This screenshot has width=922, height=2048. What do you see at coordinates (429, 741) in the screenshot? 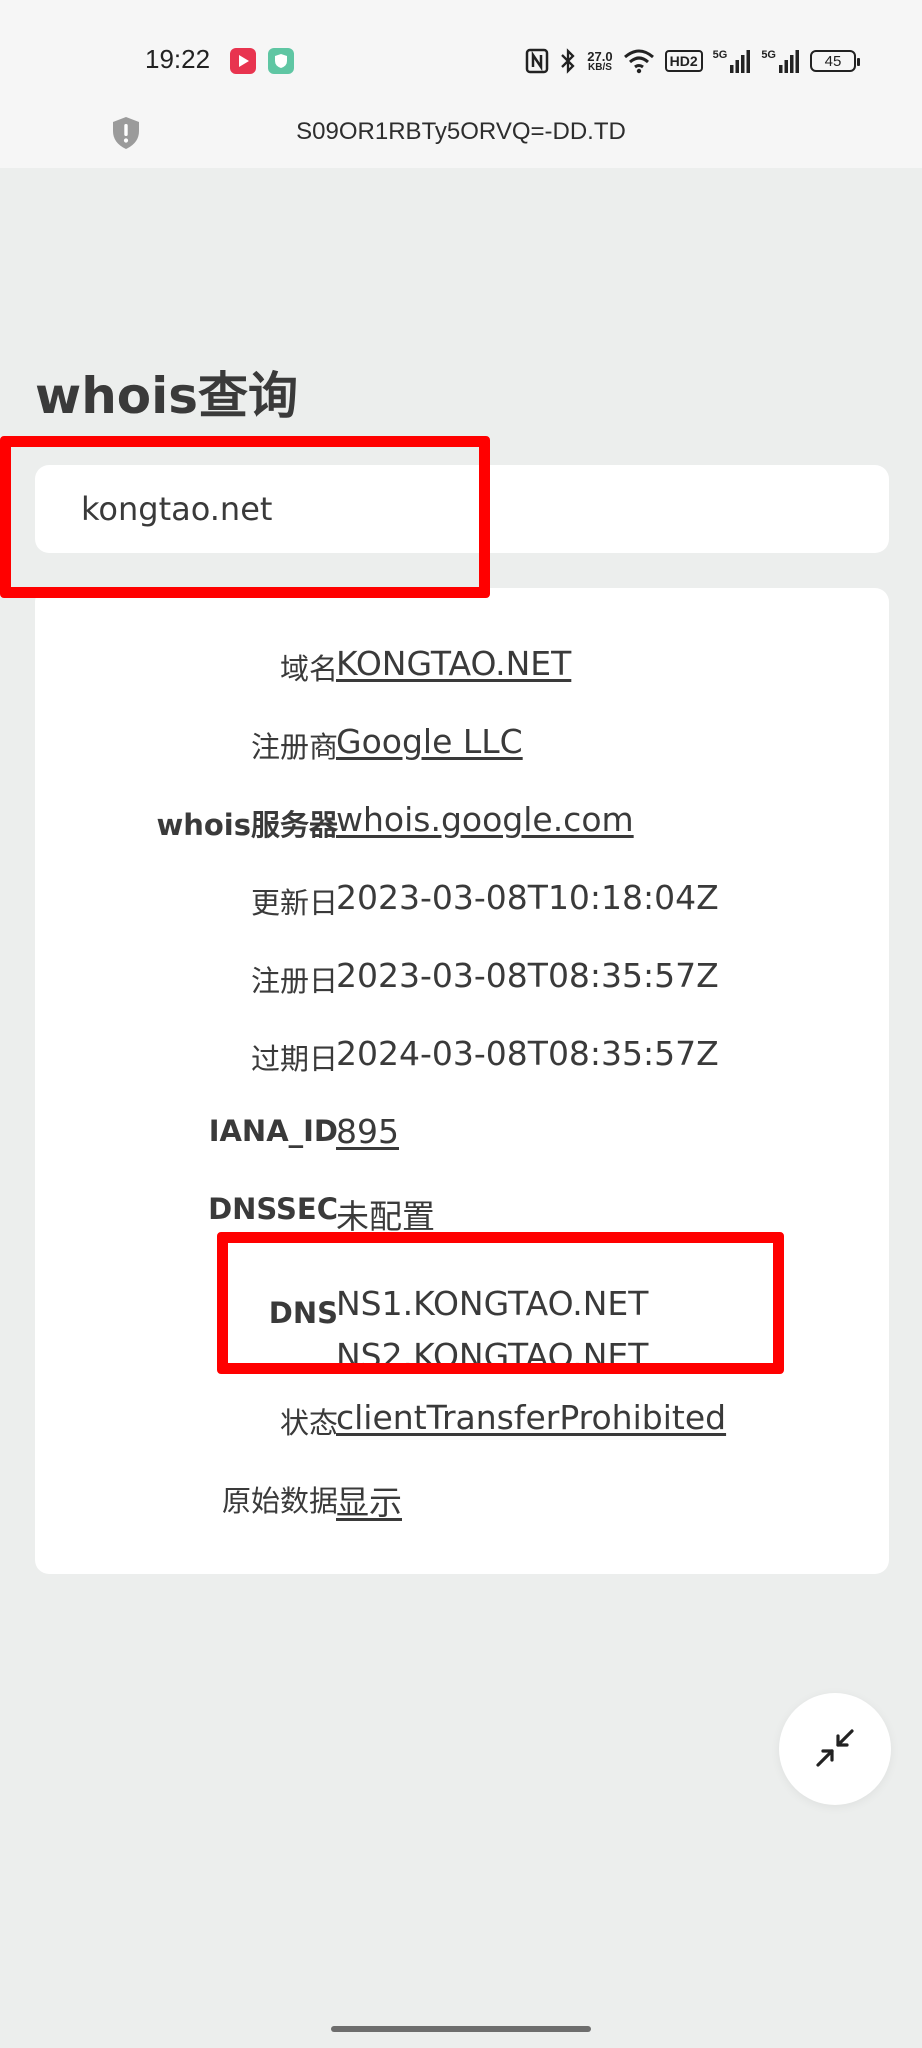
I see `registrar-link: Google LLC` at bounding box center [429, 741].